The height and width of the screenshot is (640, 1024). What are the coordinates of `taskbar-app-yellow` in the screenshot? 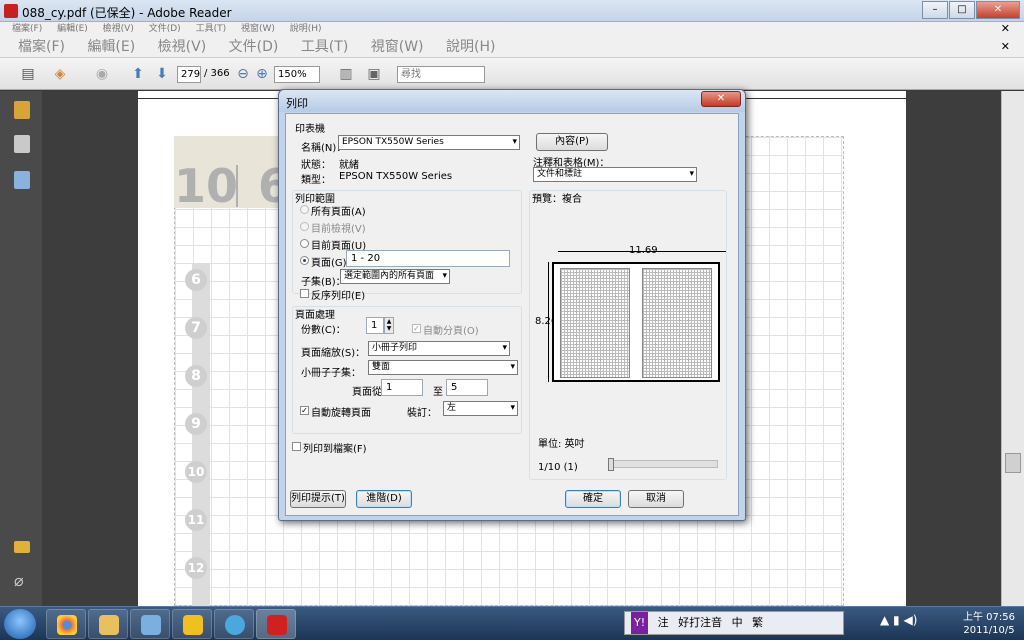 It's located at (192, 624).